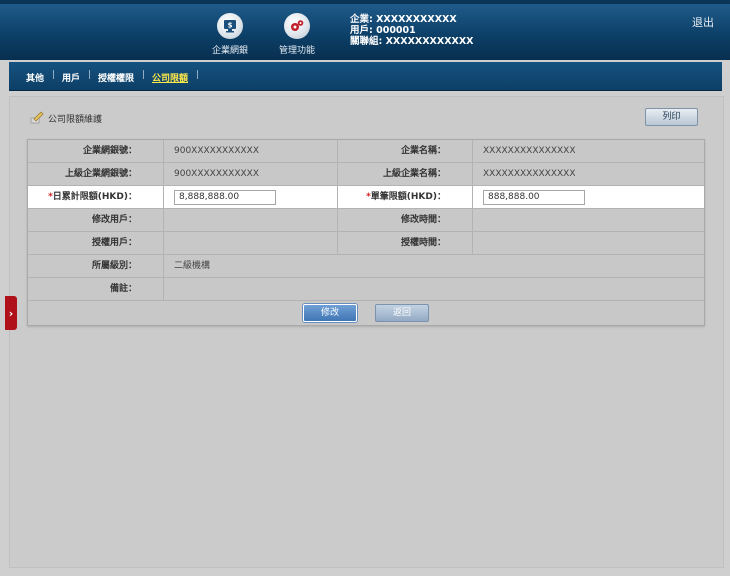  I want to click on menu-item-users: 用戶, so click(71, 77).